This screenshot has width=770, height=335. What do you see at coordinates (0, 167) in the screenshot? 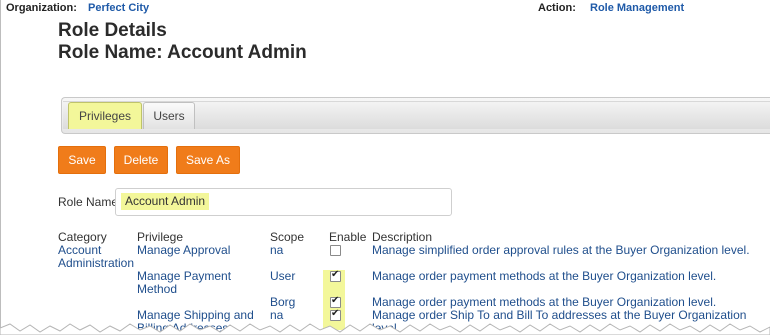
I see `frame-border` at bounding box center [0, 167].